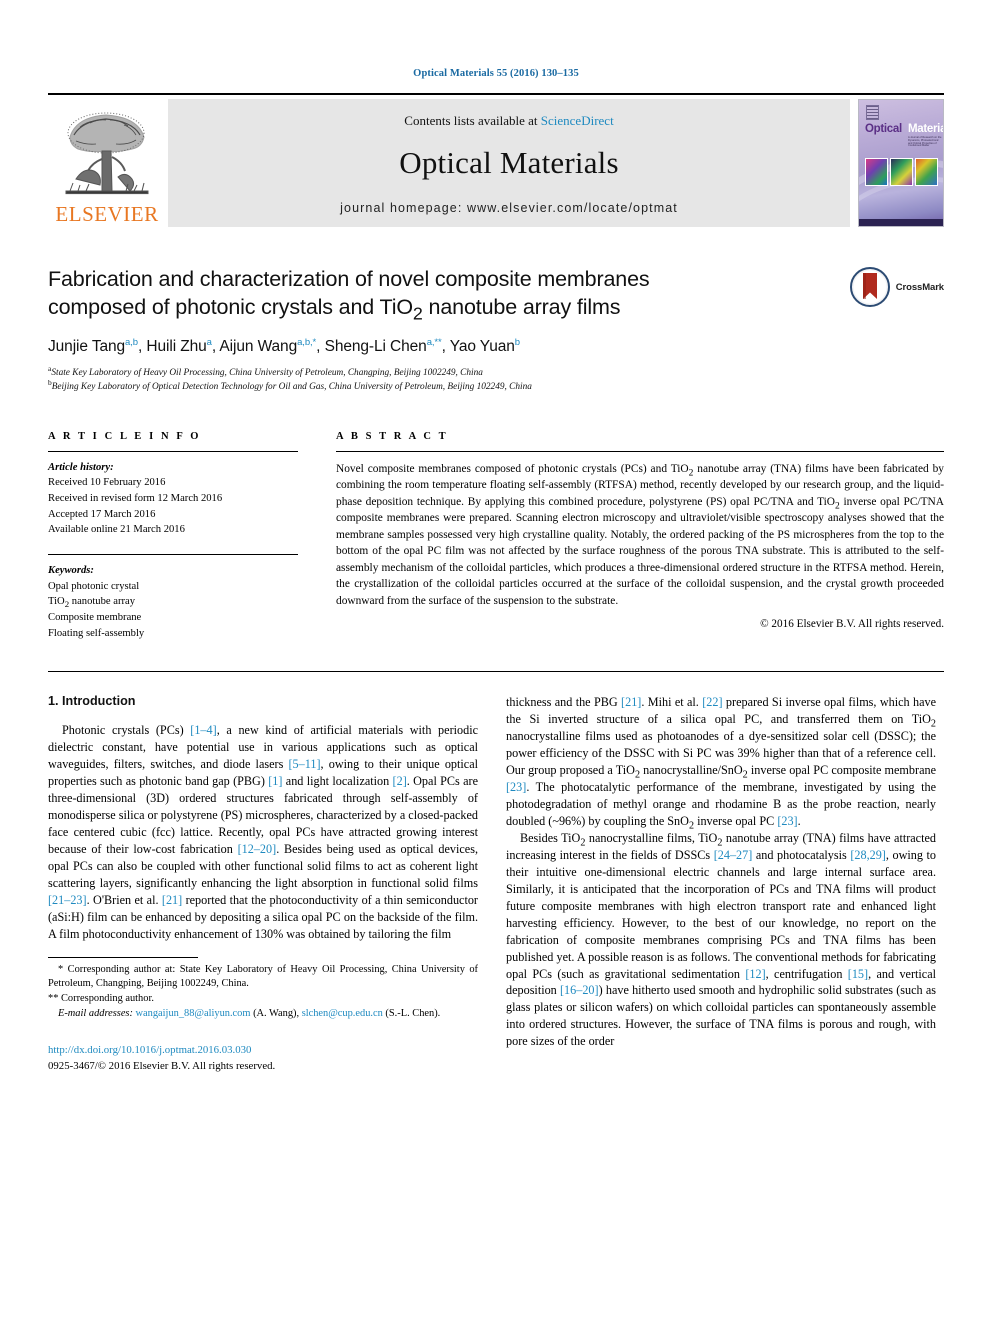  Describe the element at coordinates (400, 781) in the screenshot. I see `citation-link: [2]` at that location.